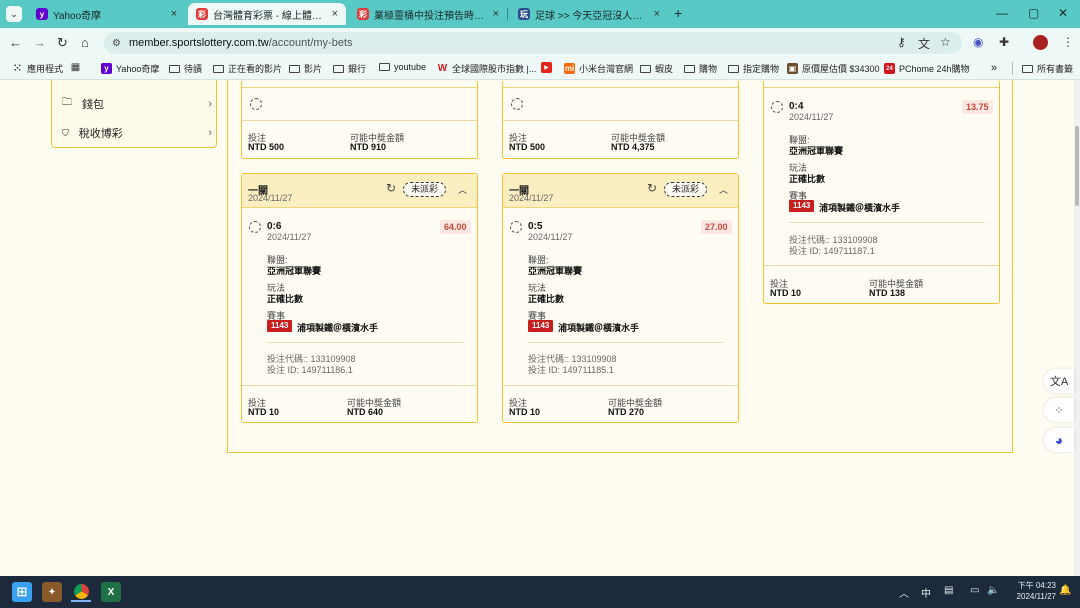  I want to click on bookmark-folder-bank: 銀行, so click(349, 68).